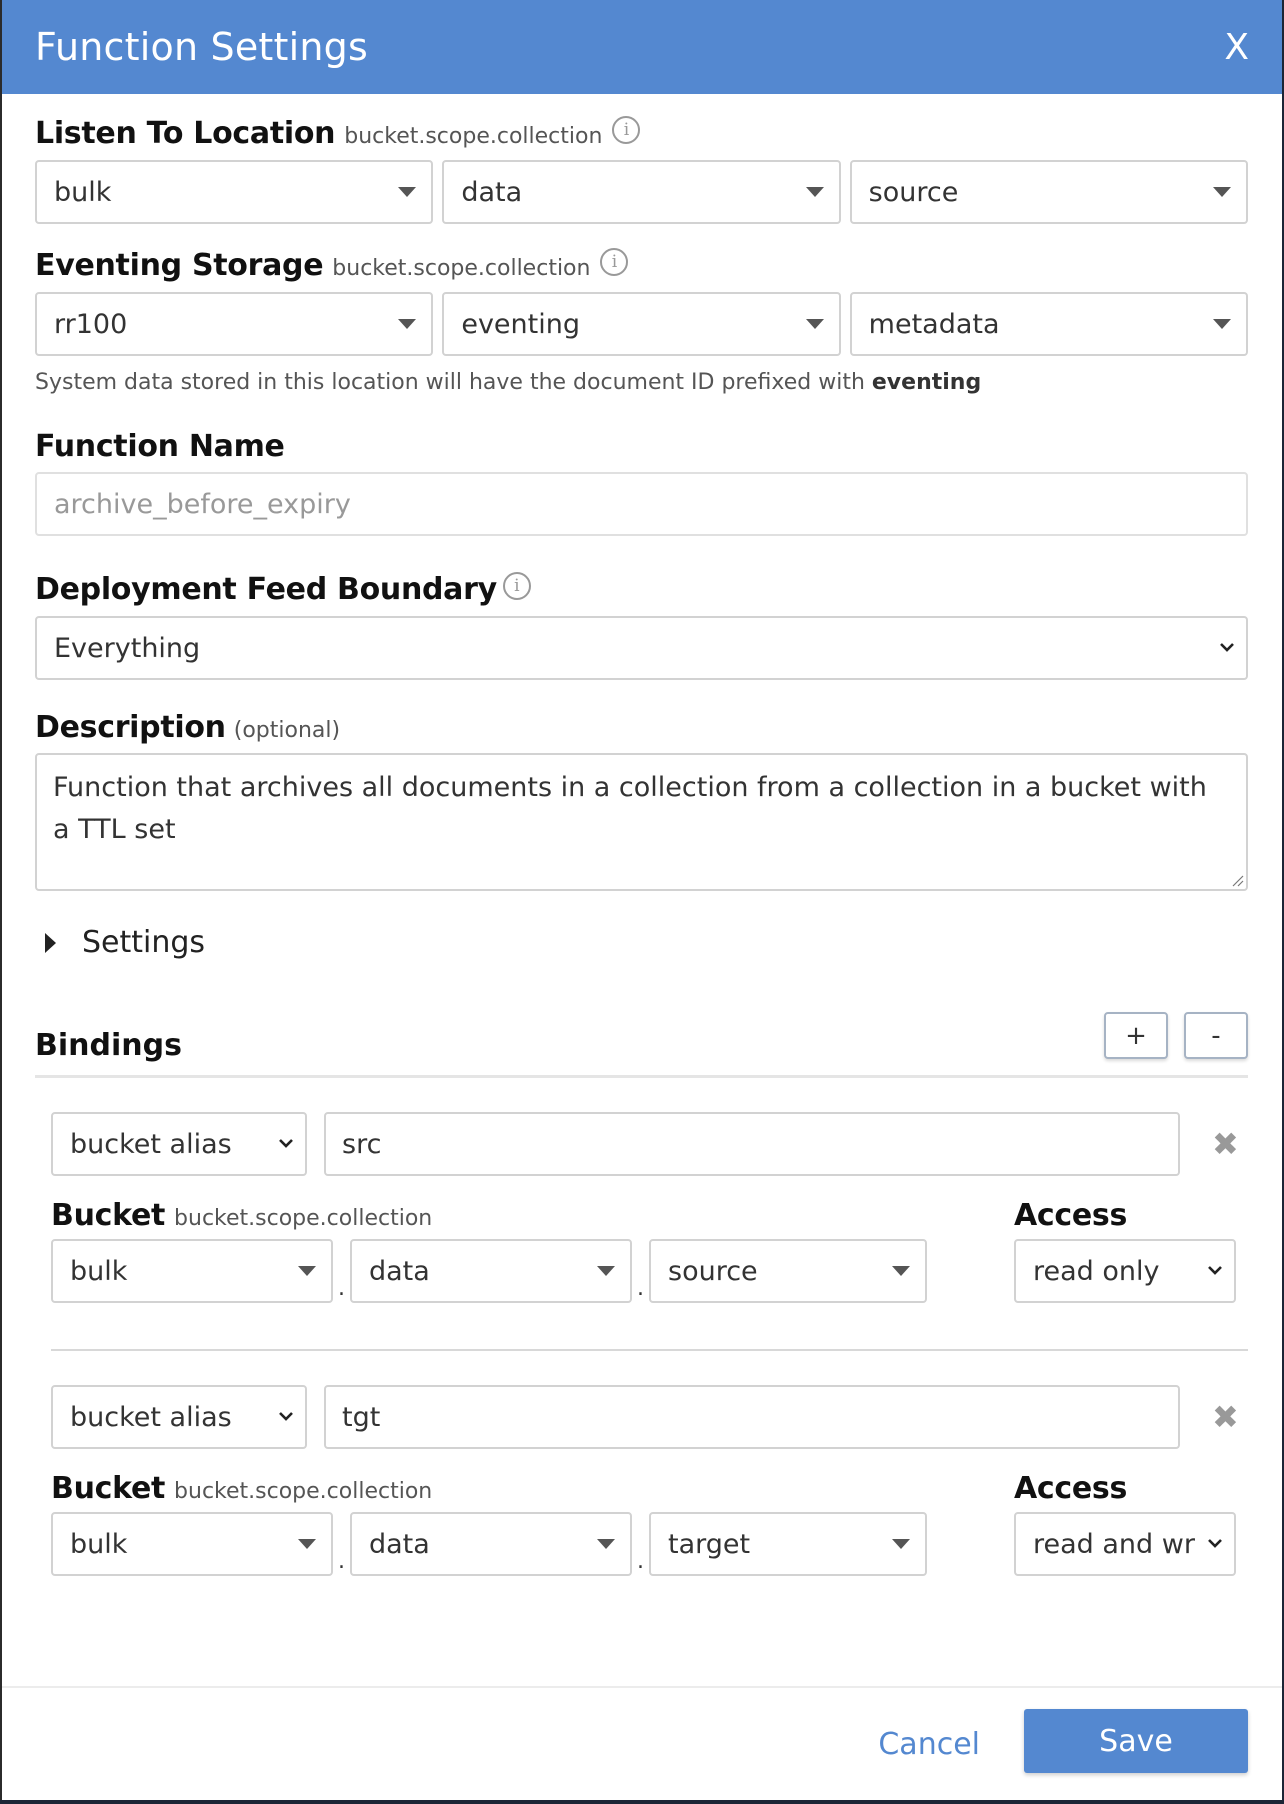 The width and height of the screenshot is (1284, 1804). What do you see at coordinates (179, 265) in the screenshot?
I see `eventing-storage-label: Eventing Storage` at bounding box center [179, 265].